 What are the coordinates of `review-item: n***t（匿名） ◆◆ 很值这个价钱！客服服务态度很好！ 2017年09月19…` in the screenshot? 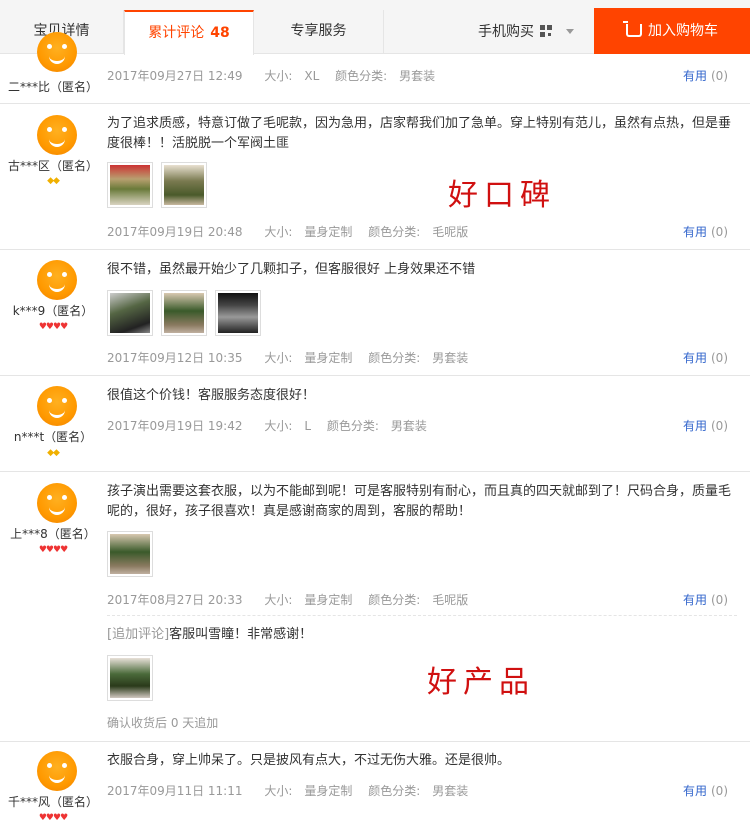 It's located at (375, 424).